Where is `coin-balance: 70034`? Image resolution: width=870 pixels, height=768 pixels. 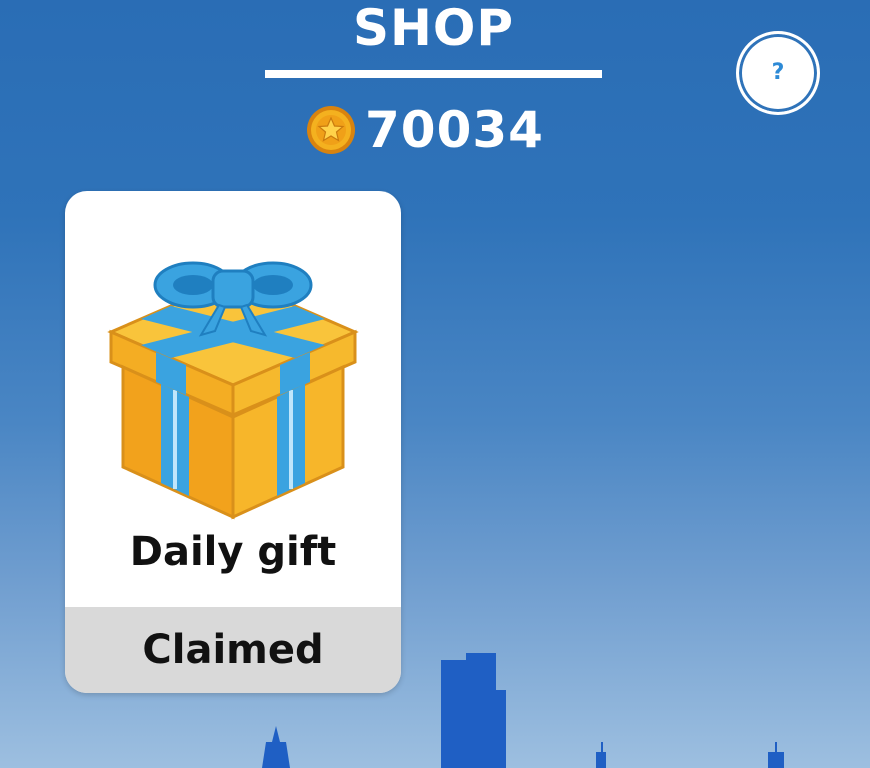
coin-balance: 70034 is located at coordinates (424, 130).